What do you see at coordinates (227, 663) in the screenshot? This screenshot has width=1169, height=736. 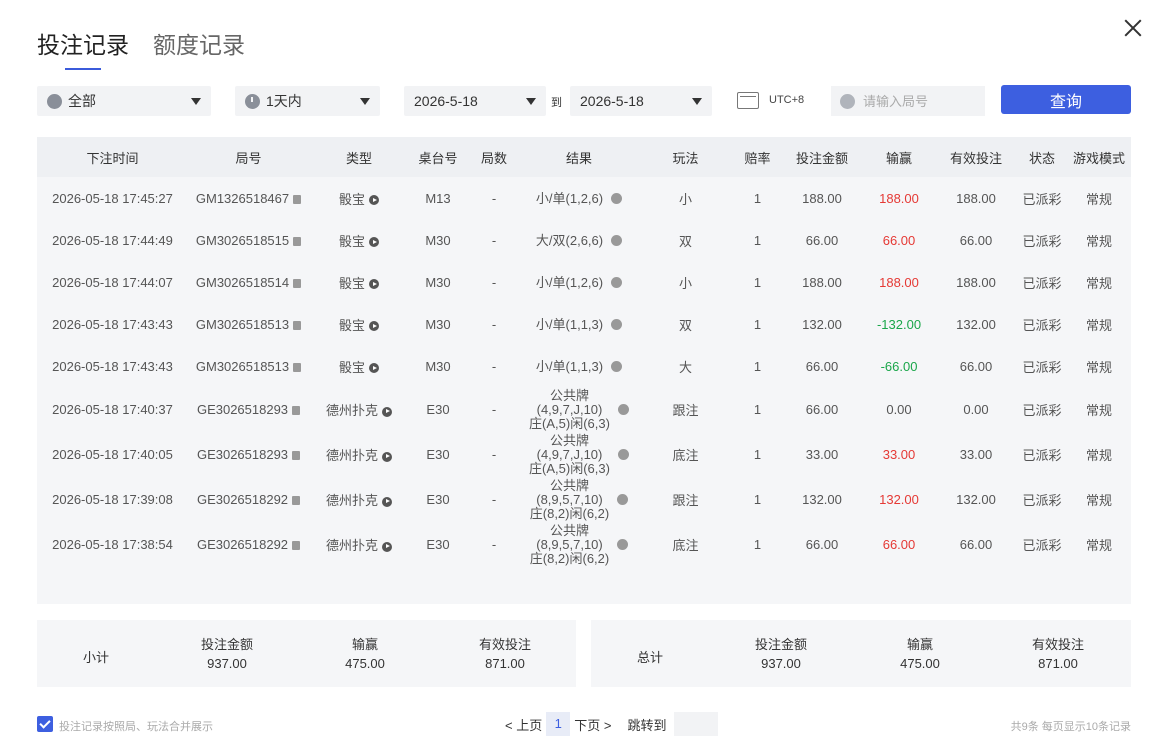 I see `subtotal-bet-value: 937.00` at bounding box center [227, 663].